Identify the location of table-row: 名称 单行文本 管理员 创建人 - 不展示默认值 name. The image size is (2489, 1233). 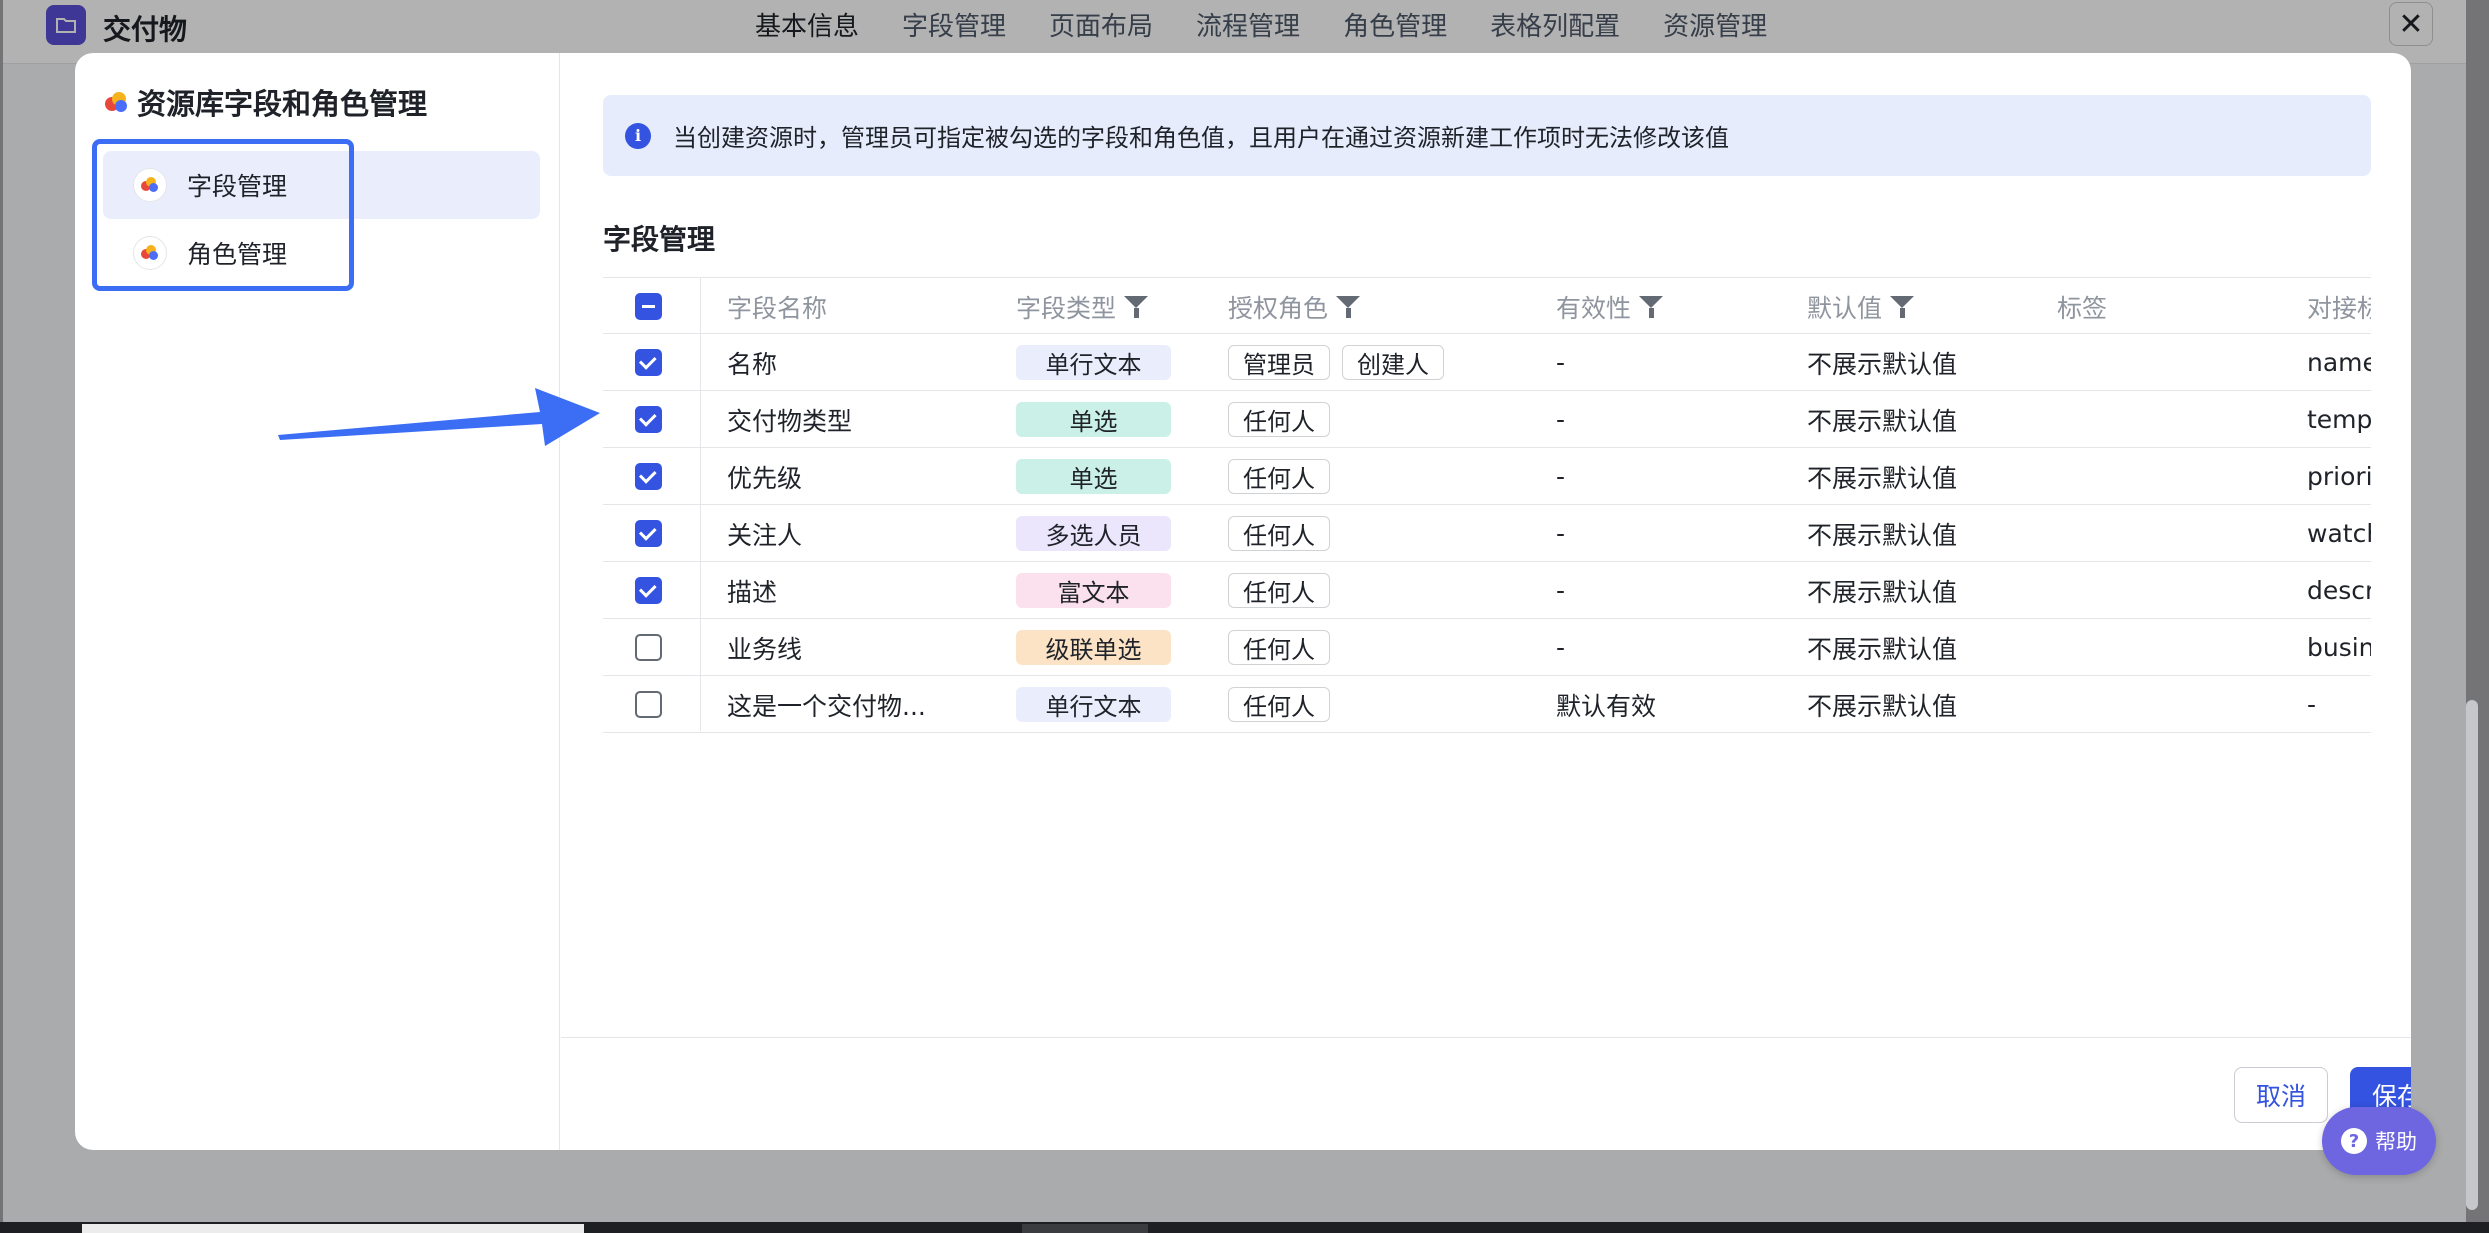
(1487, 362).